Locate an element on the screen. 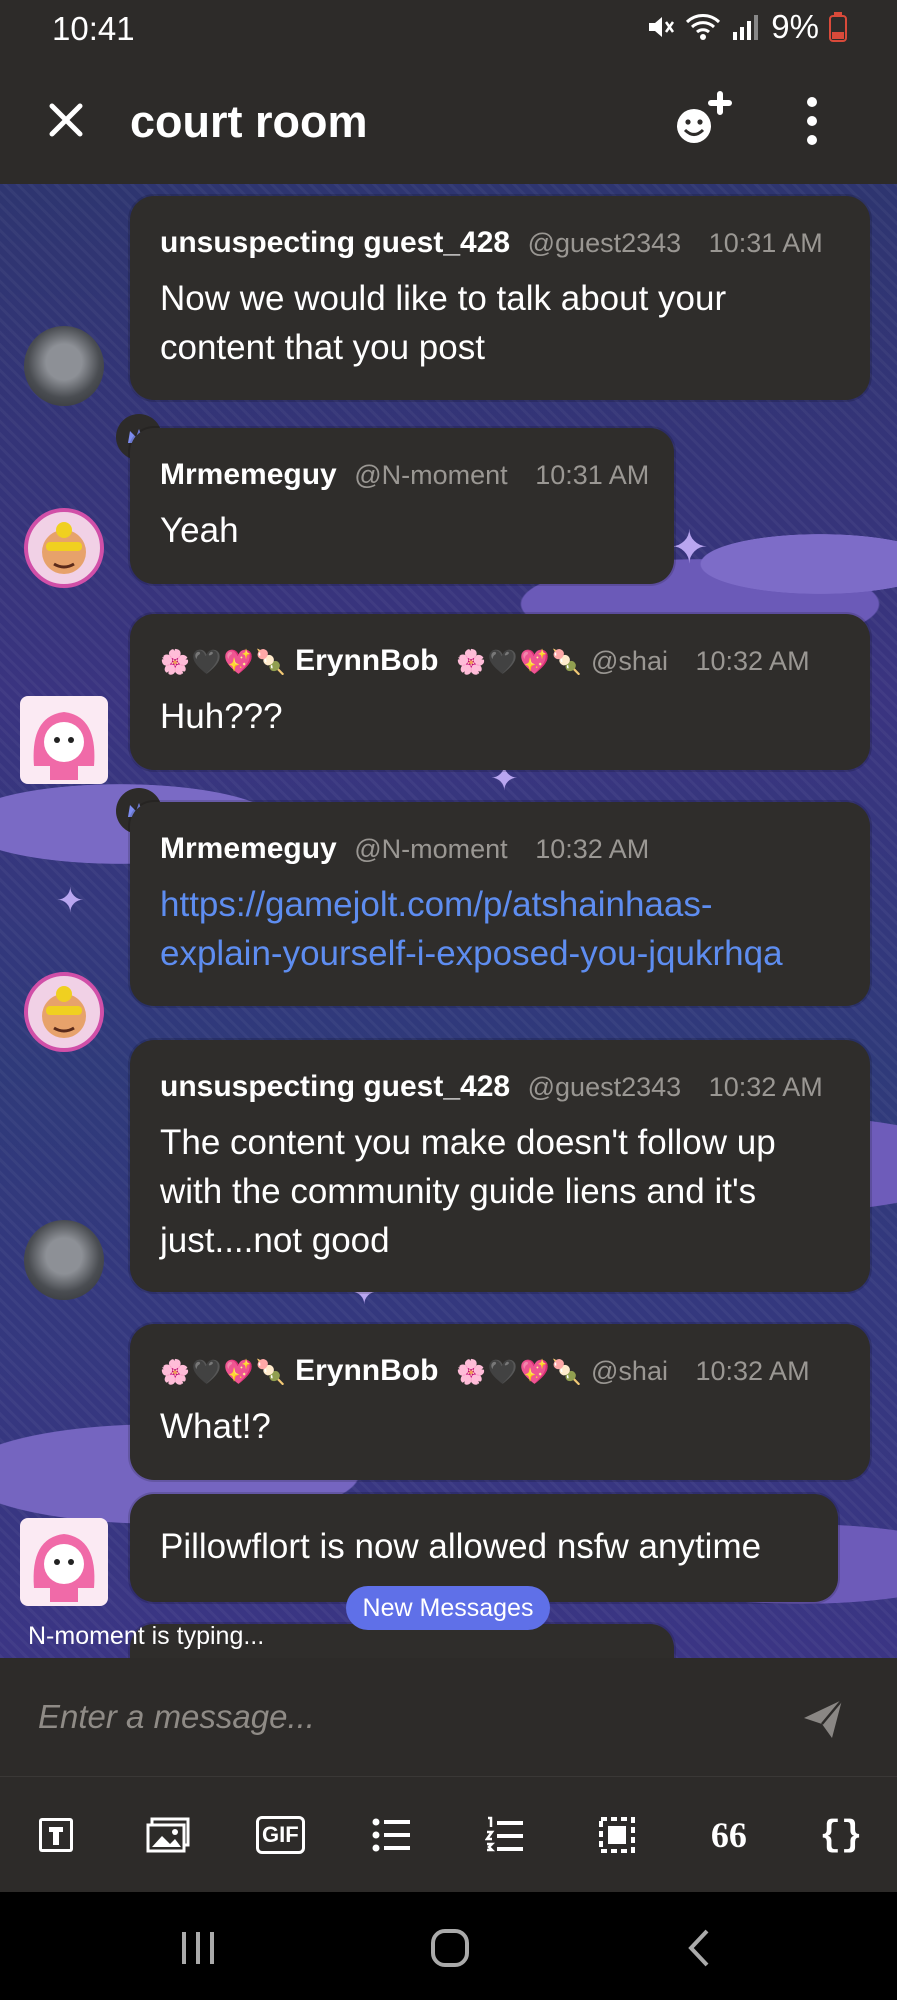 This screenshot has width=897, height=2000. quote-icon: 66 is located at coordinates (728, 1835).